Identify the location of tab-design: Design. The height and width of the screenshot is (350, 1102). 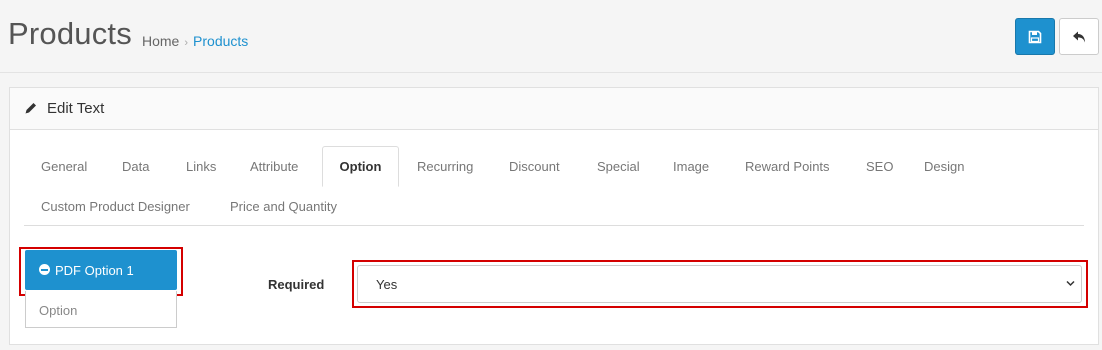
(944, 166).